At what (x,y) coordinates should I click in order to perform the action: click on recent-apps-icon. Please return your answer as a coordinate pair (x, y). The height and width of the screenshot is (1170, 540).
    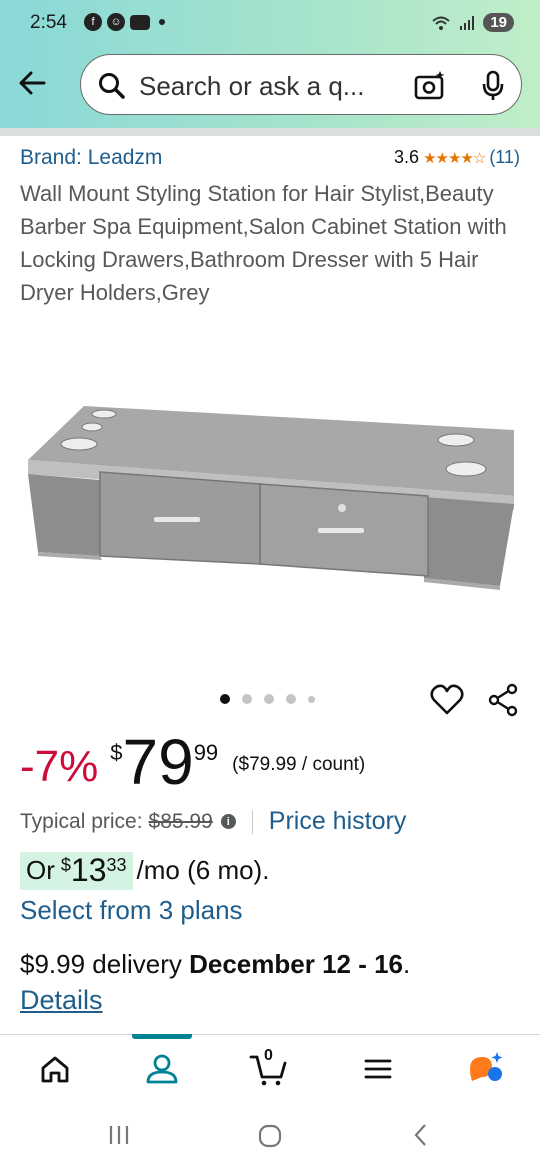
    Looking at the image, I should click on (119, 1135).